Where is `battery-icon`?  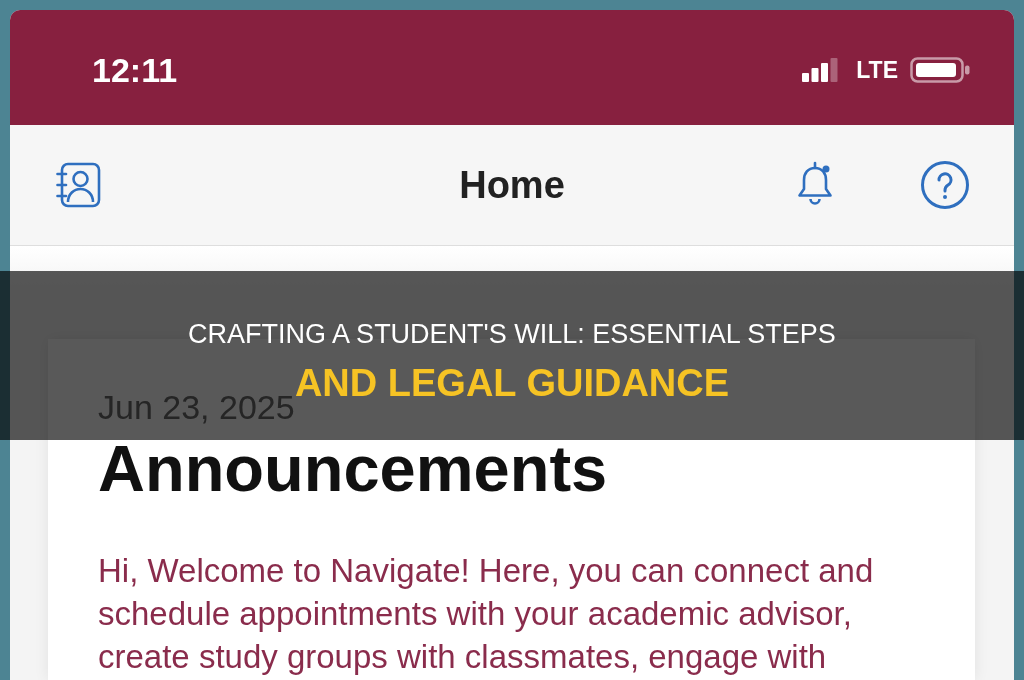 battery-icon is located at coordinates (940, 70).